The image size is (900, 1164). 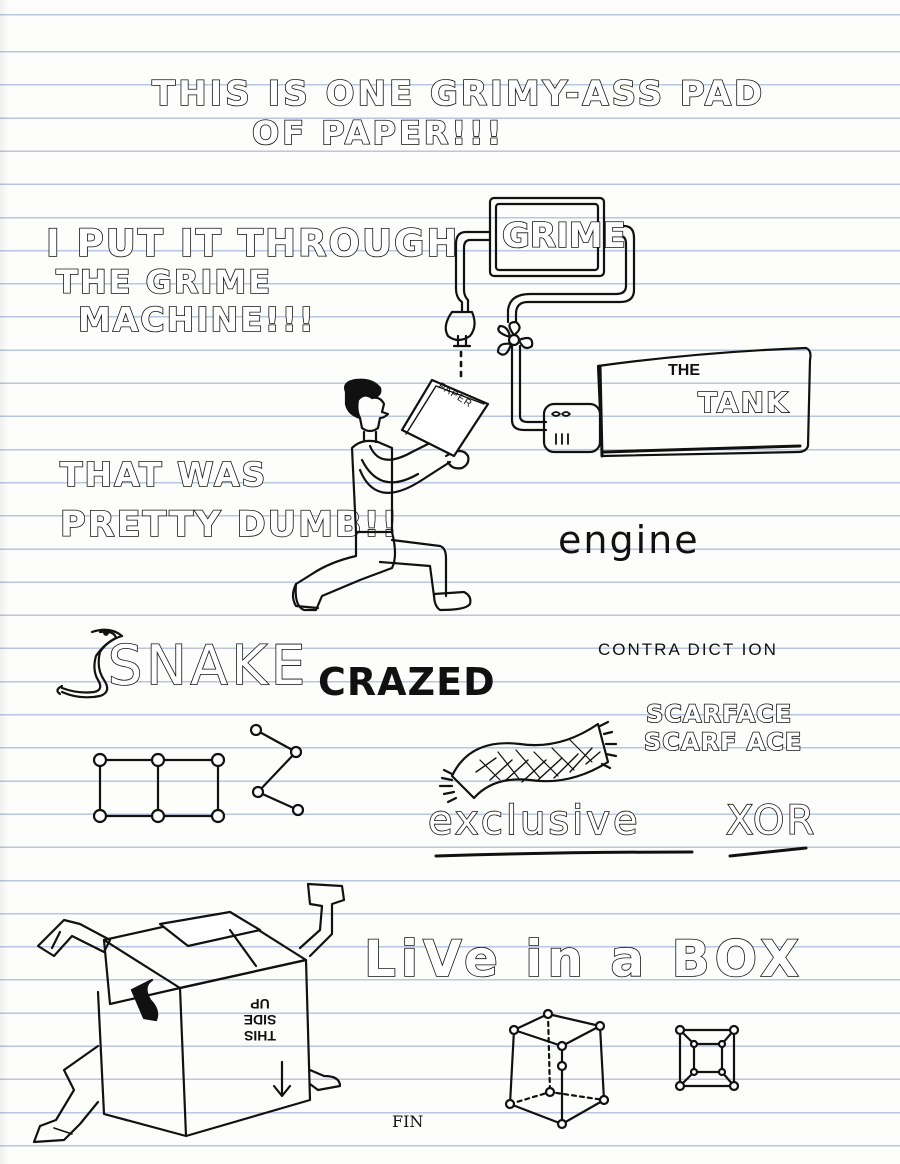 What do you see at coordinates (528, 762) in the screenshot?
I see `scarf-drawing` at bounding box center [528, 762].